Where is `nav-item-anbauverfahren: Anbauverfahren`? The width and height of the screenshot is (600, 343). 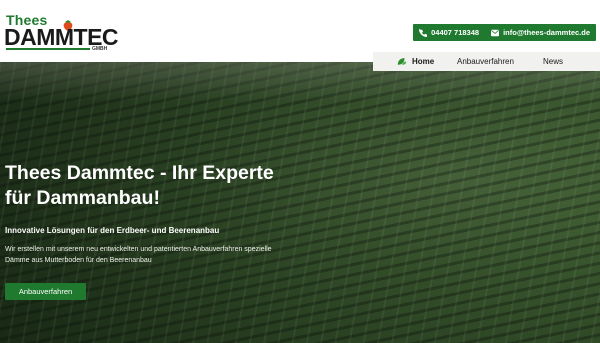
nav-item-anbauverfahren: Anbauverfahren is located at coordinates (485, 61).